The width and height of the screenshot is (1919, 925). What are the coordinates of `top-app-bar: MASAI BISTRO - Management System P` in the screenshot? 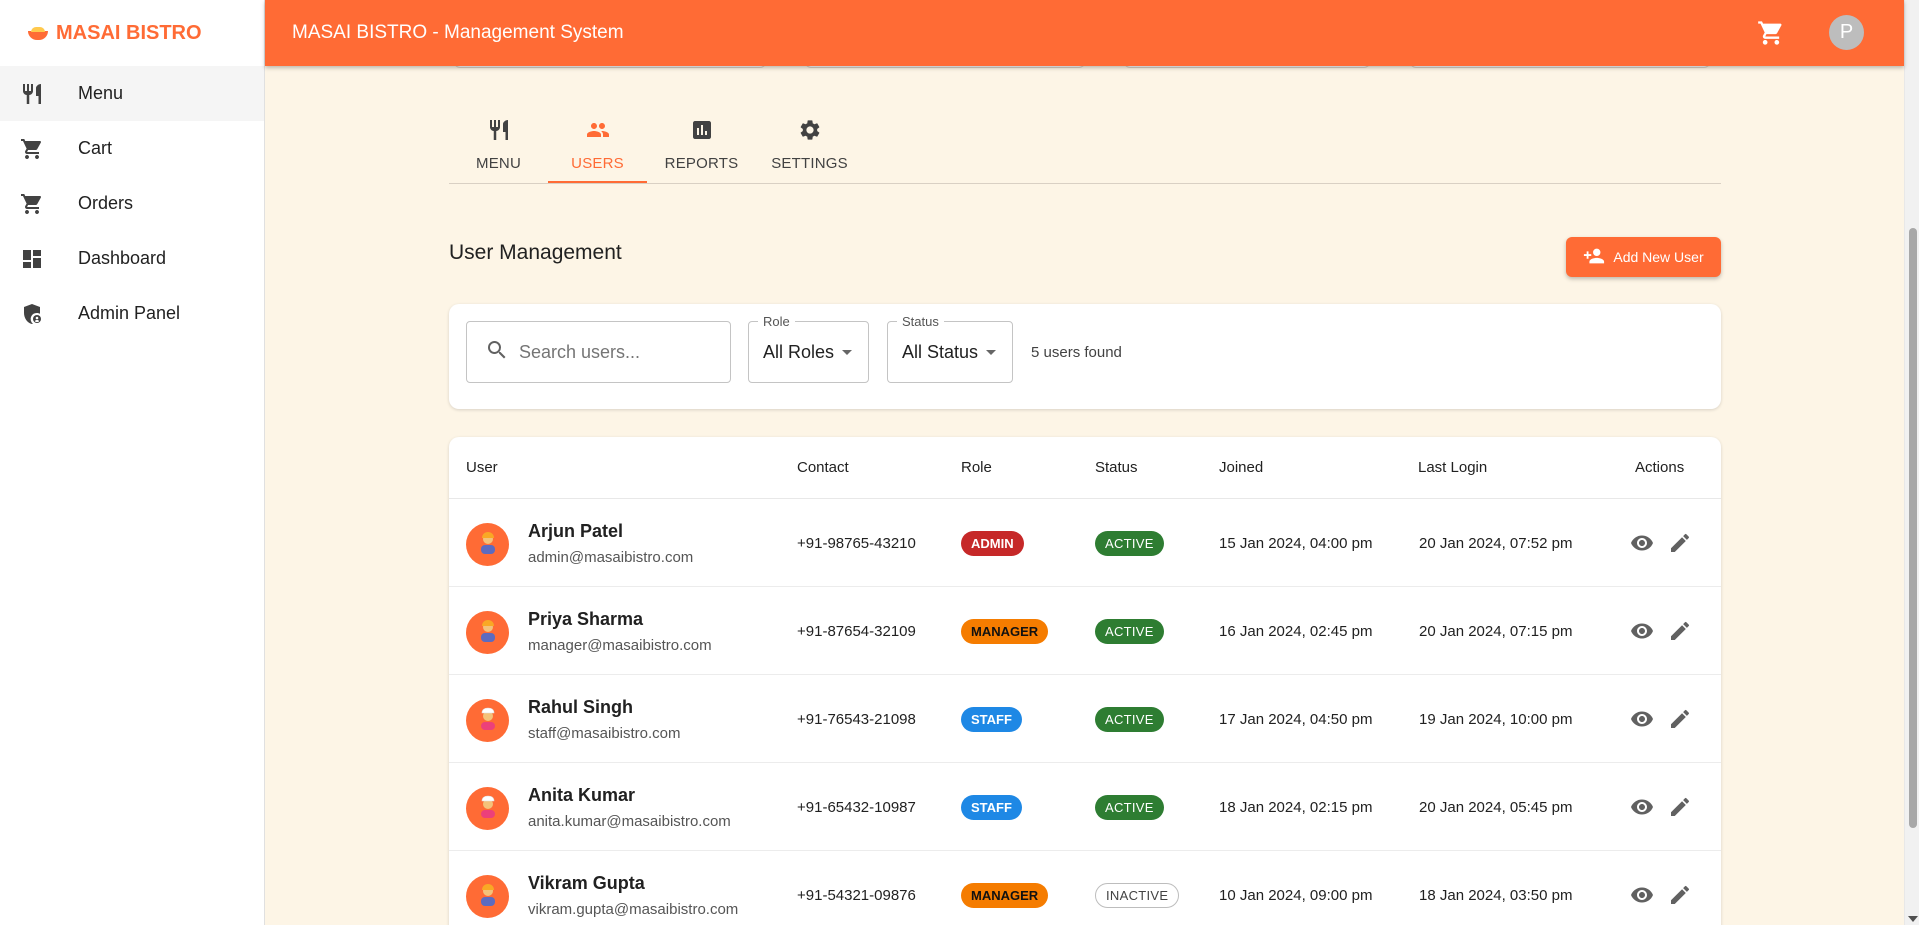 It's located at (1084, 33).